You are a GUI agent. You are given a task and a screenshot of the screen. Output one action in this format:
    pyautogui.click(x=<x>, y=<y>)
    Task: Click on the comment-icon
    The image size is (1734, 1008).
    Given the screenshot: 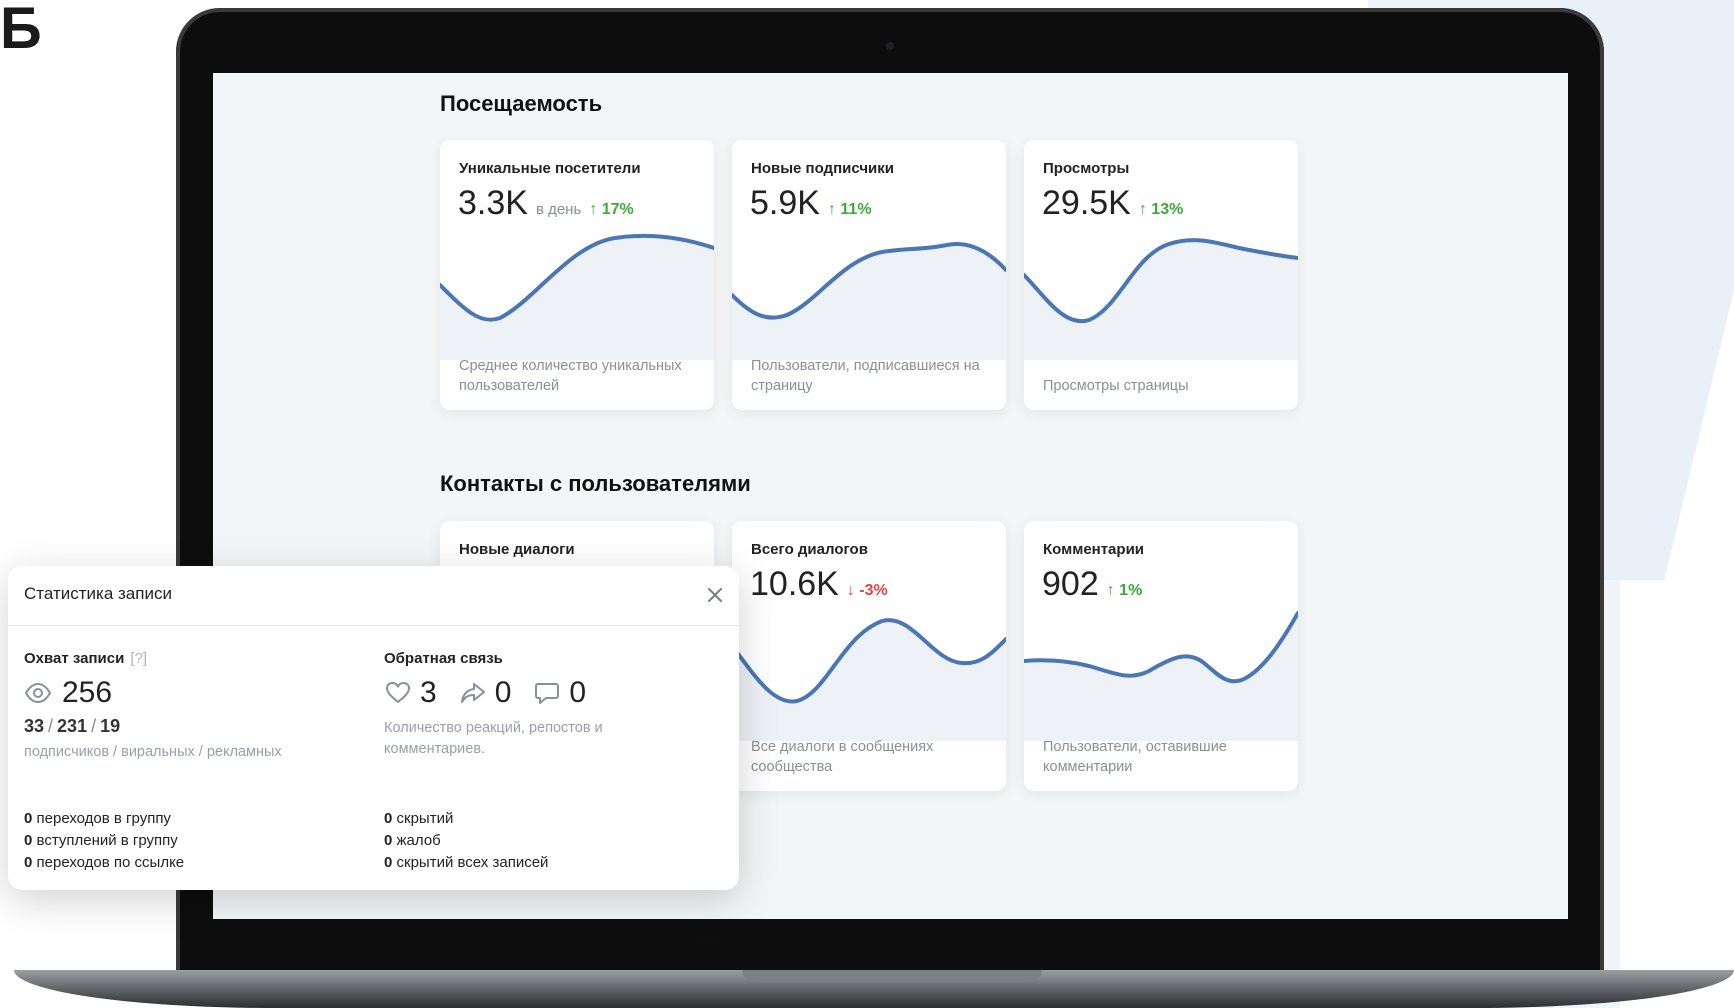 What is the action you would take?
    pyautogui.click(x=547, y=693)
    